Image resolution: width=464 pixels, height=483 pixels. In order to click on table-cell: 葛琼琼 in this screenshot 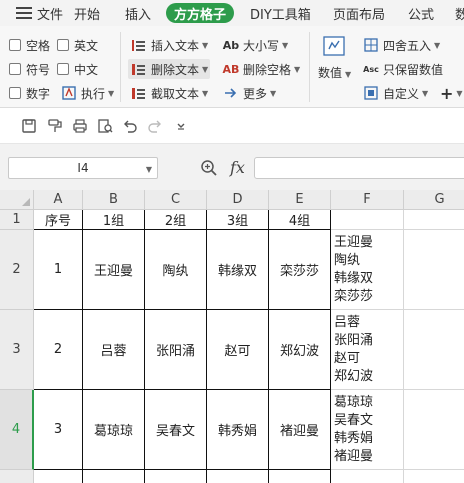, I will do `click(114, 430)`.